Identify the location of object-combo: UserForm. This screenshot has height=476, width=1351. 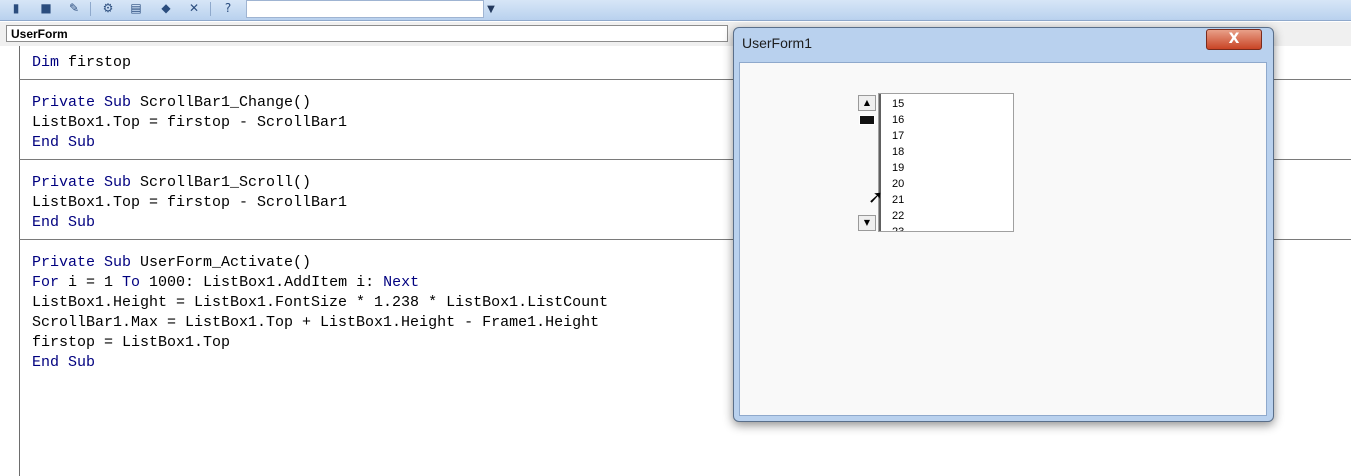
(367, 33).